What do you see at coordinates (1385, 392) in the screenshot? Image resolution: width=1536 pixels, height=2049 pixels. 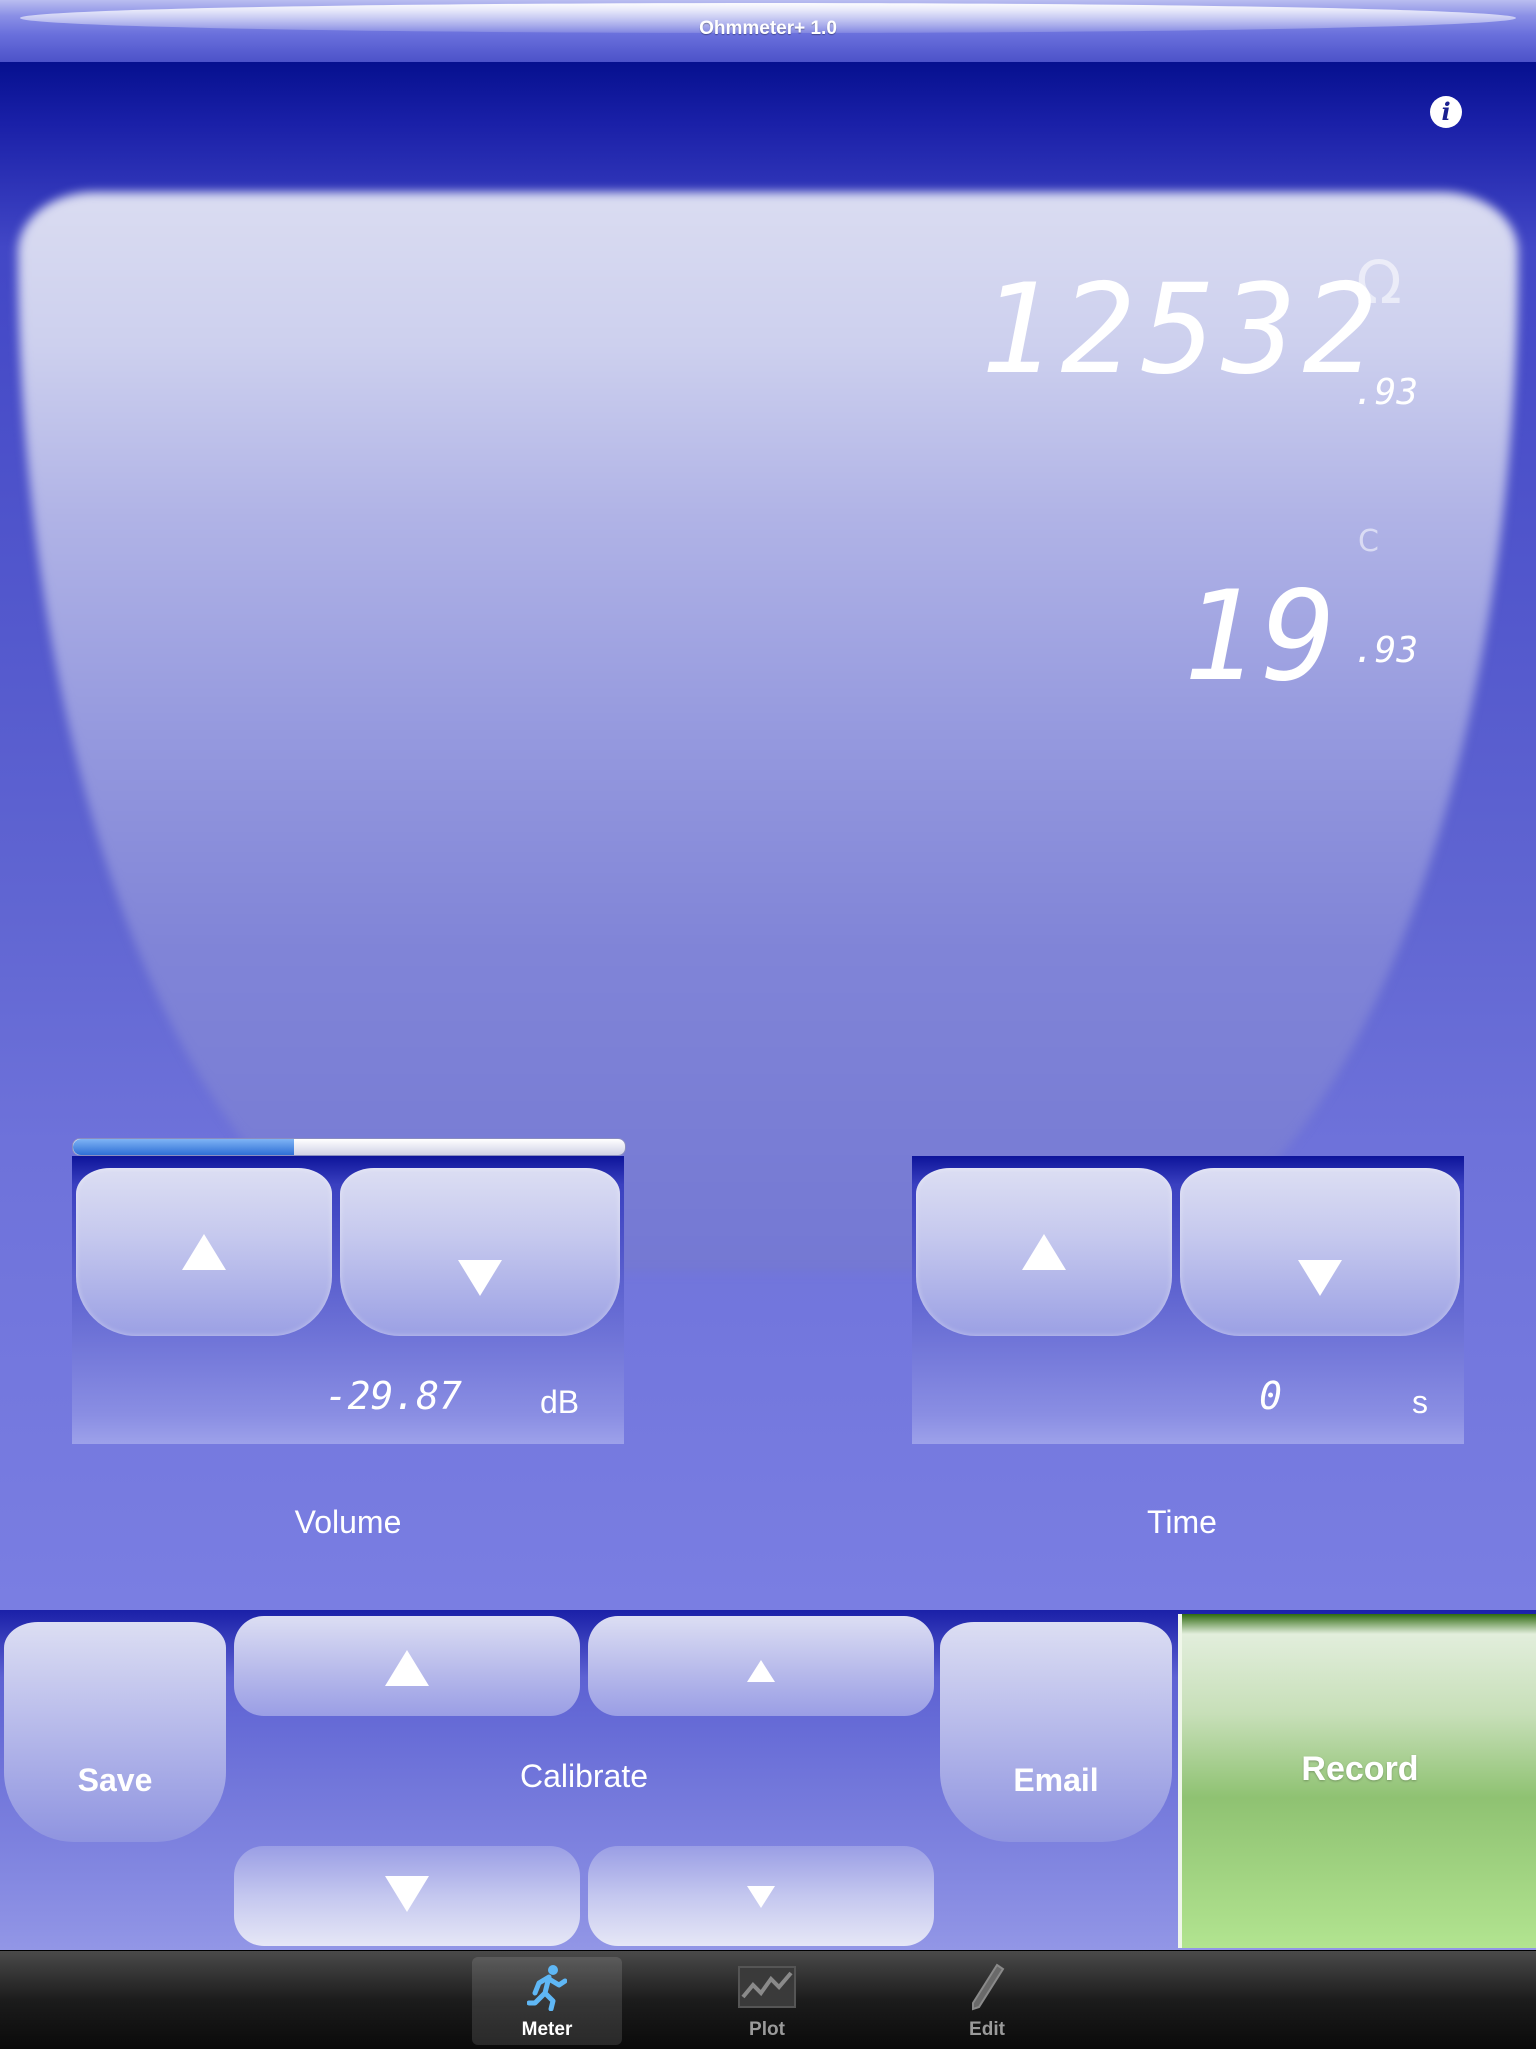 I see `resistance-decimal: .93` at bounding box center [1385, 392].